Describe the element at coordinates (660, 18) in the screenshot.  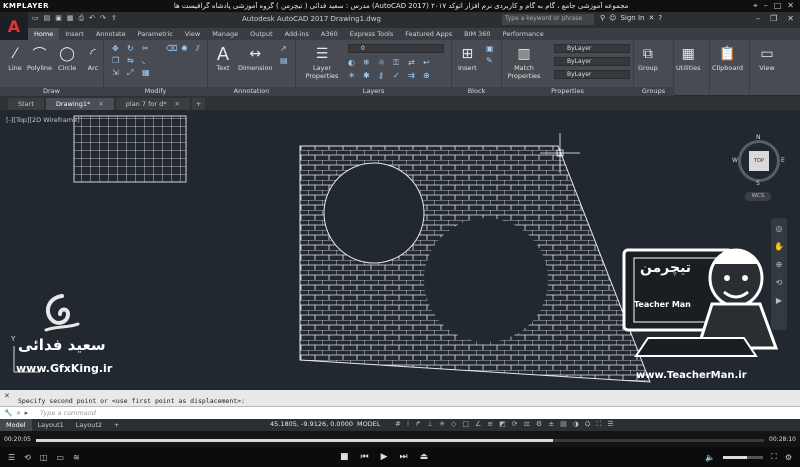
I see `help-icon: ?` at that location.